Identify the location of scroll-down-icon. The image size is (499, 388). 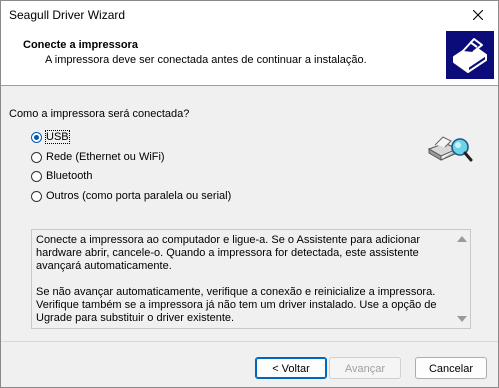
(462, 319).